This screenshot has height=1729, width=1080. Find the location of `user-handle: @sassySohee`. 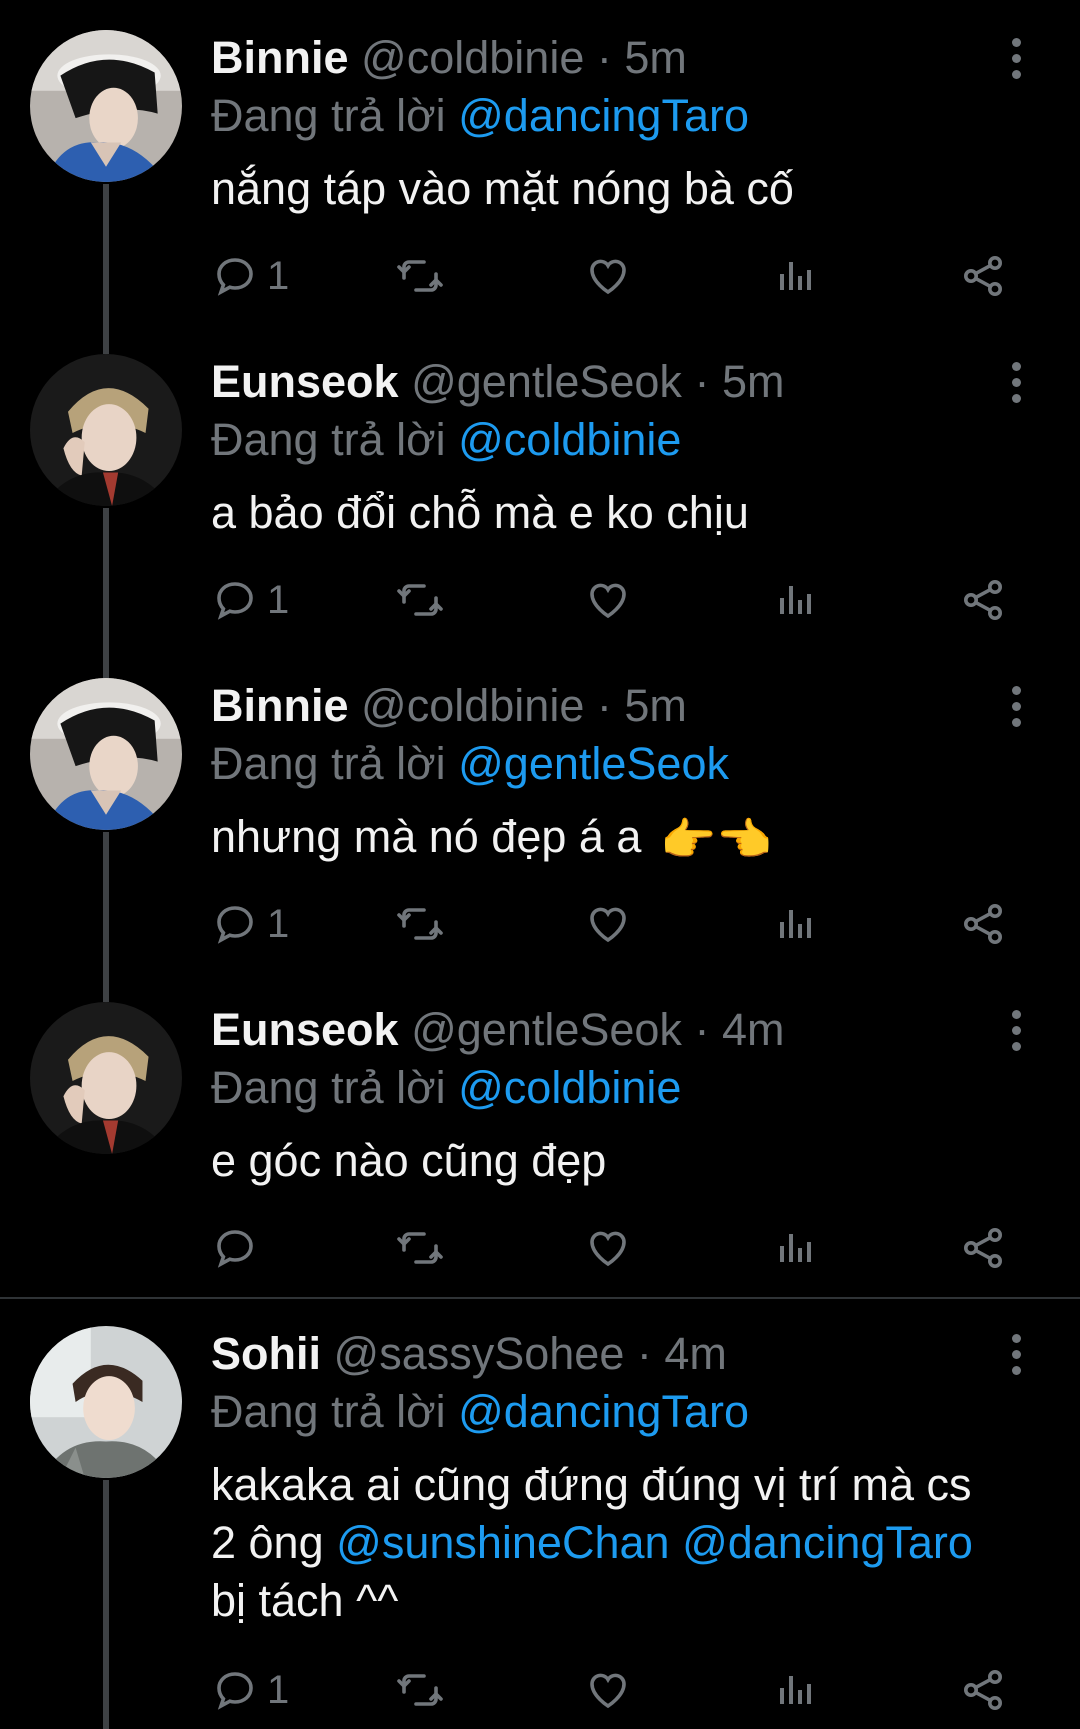

user-handle: @sassySohee is located at coordinates (479, 1353).